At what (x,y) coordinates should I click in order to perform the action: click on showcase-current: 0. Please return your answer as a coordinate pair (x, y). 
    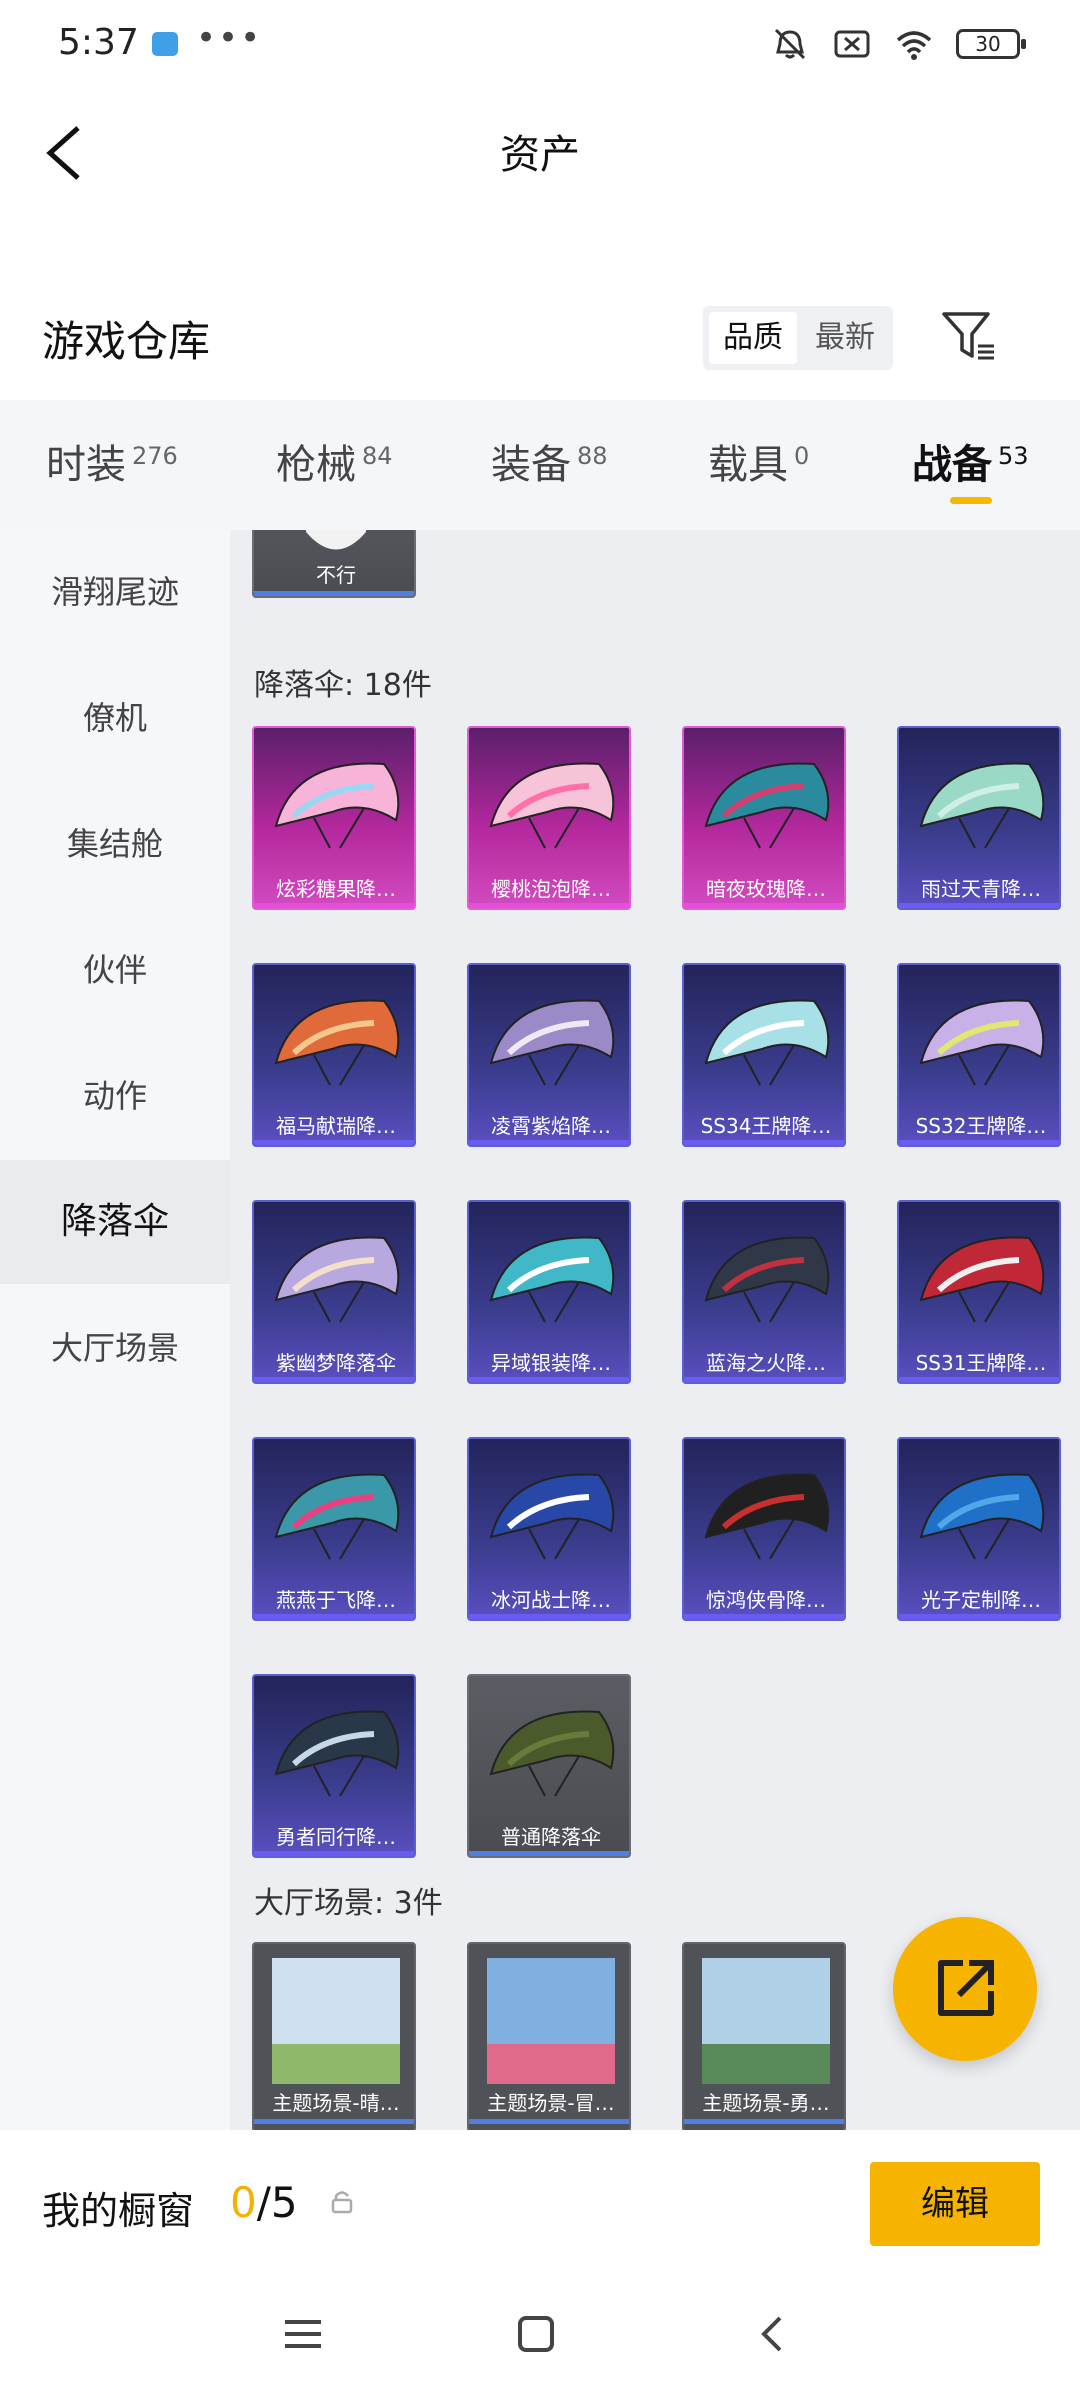
    Looking at the image, I should click on (243, 2202).